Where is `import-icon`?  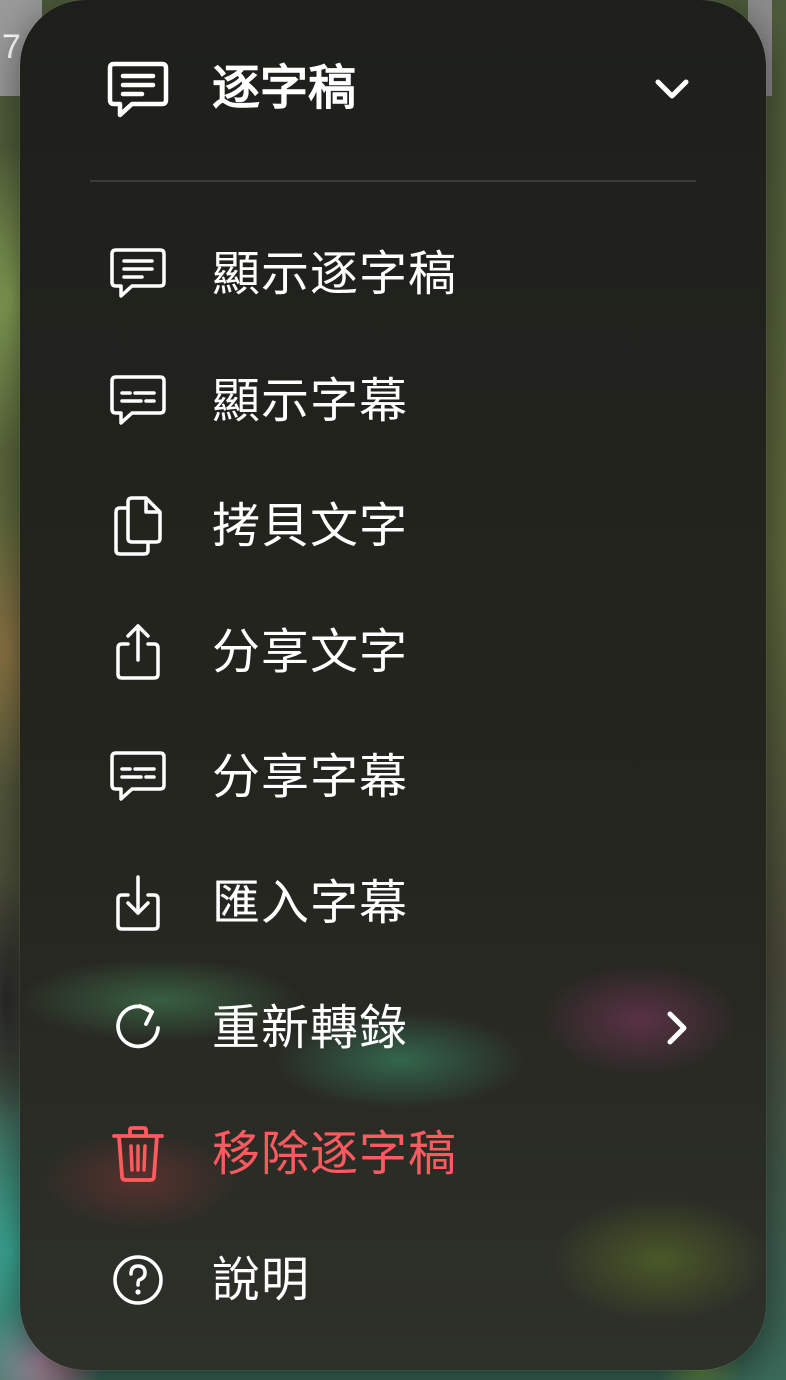 import-icon is located at coordinates (138, 903).